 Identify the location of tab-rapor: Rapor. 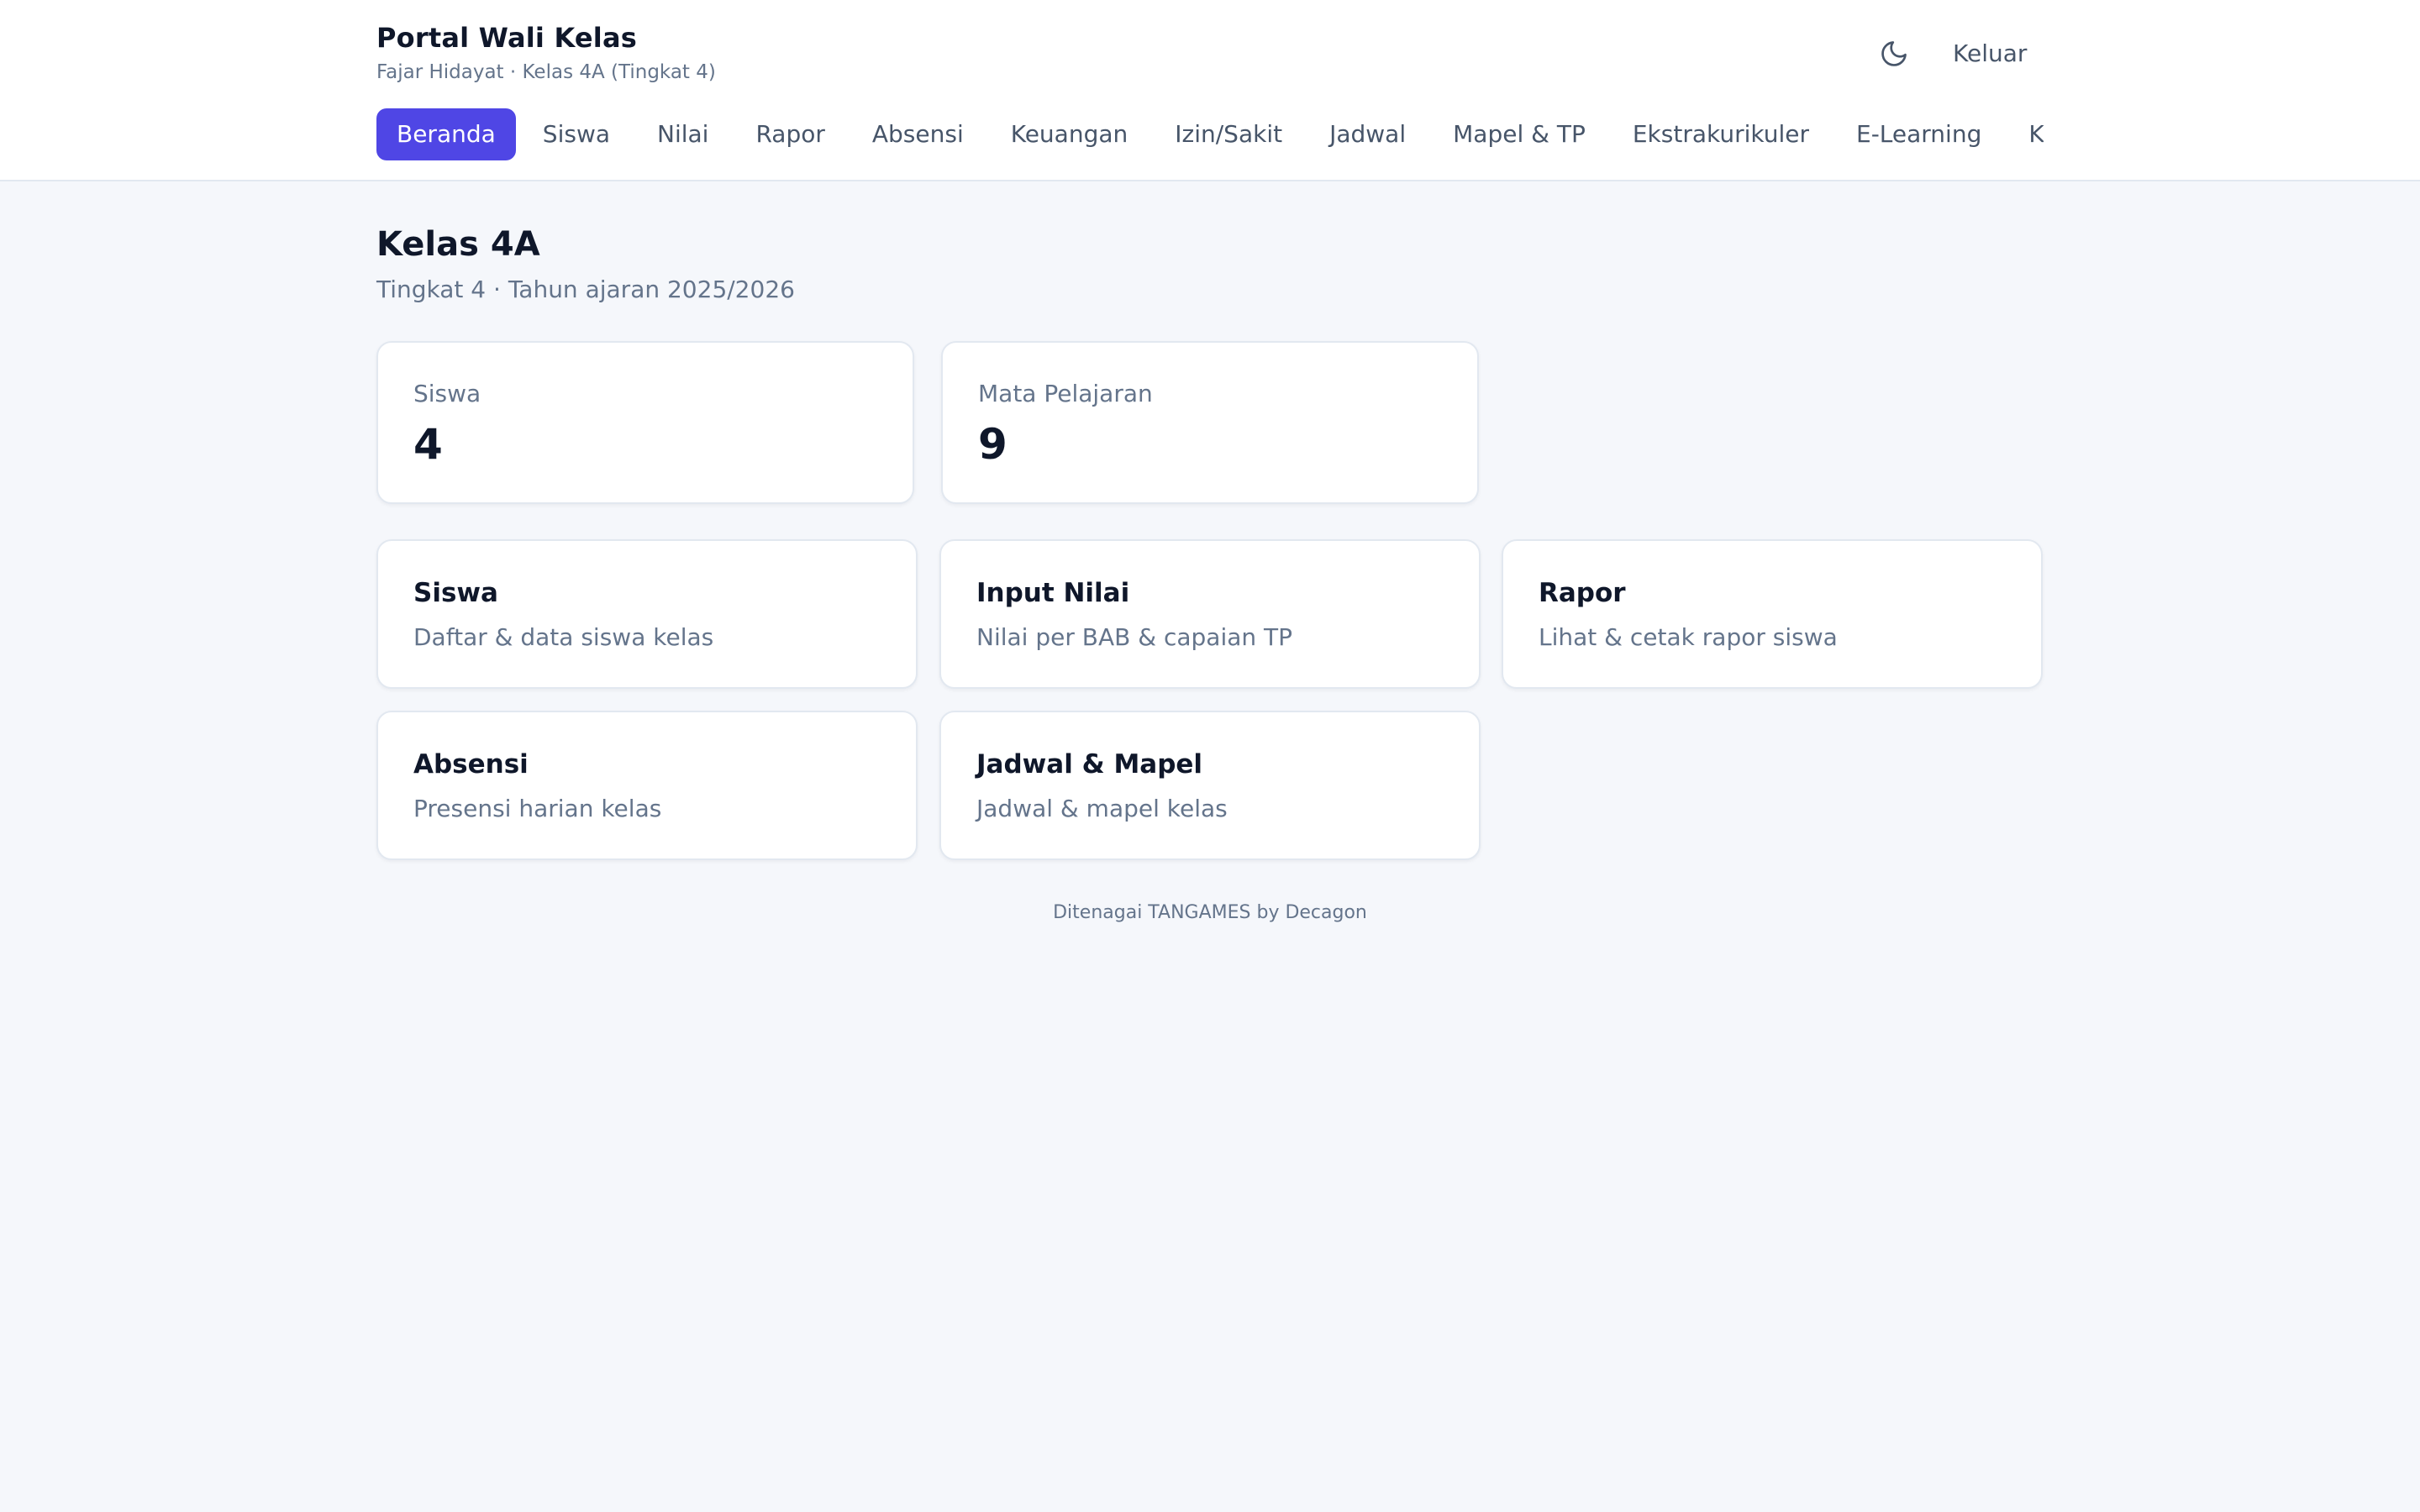
(789, 134).